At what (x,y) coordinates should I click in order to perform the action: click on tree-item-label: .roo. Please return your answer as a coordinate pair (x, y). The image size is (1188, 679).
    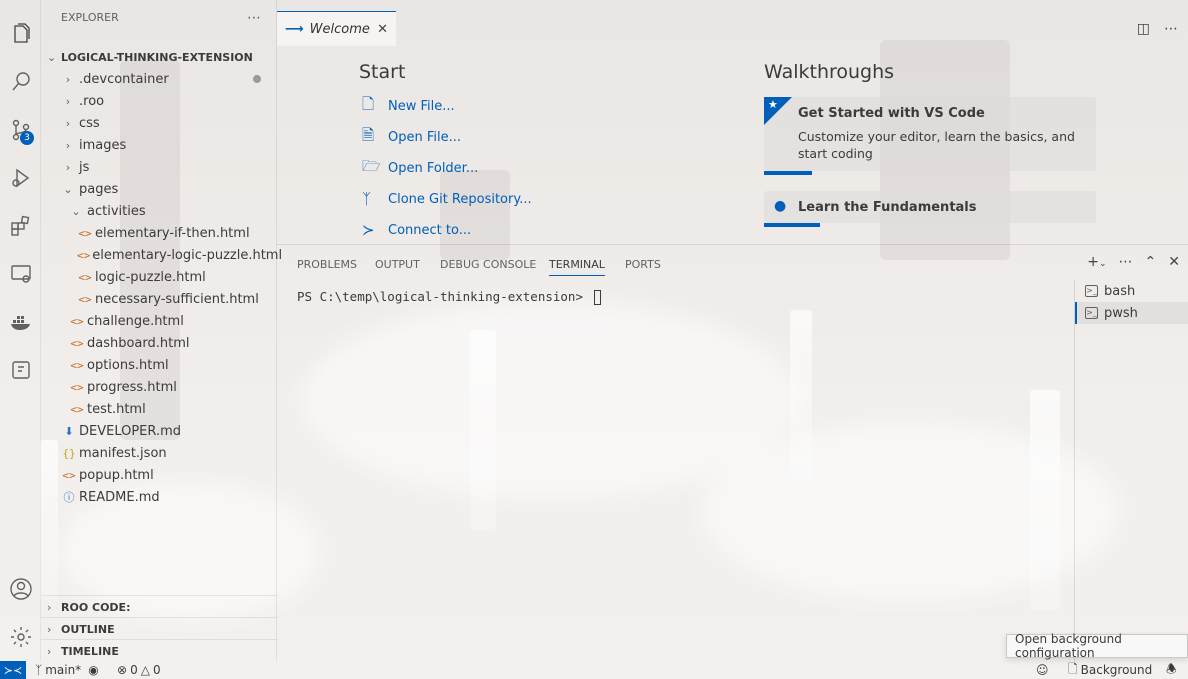
    Looking at the image, I should click on (92, 101).